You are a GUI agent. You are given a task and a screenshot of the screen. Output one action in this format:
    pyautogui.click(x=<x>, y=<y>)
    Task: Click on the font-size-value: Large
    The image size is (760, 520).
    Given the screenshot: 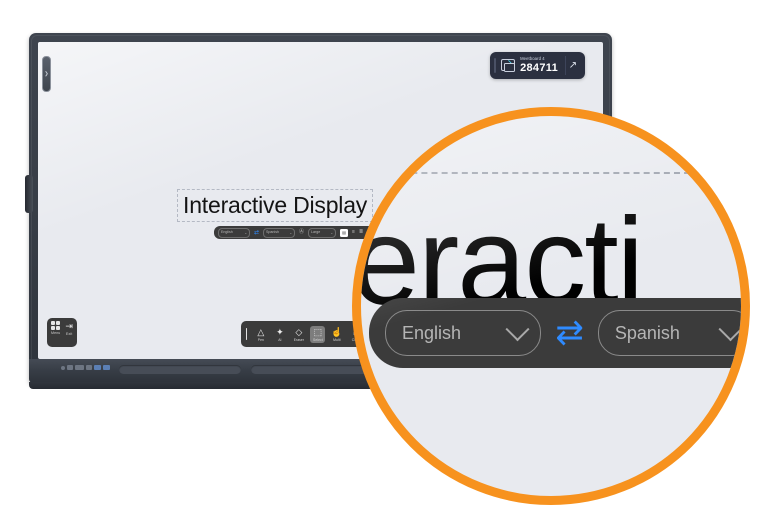 What is the action you would take?
    pyautogui.click(x=316, y=231)
    